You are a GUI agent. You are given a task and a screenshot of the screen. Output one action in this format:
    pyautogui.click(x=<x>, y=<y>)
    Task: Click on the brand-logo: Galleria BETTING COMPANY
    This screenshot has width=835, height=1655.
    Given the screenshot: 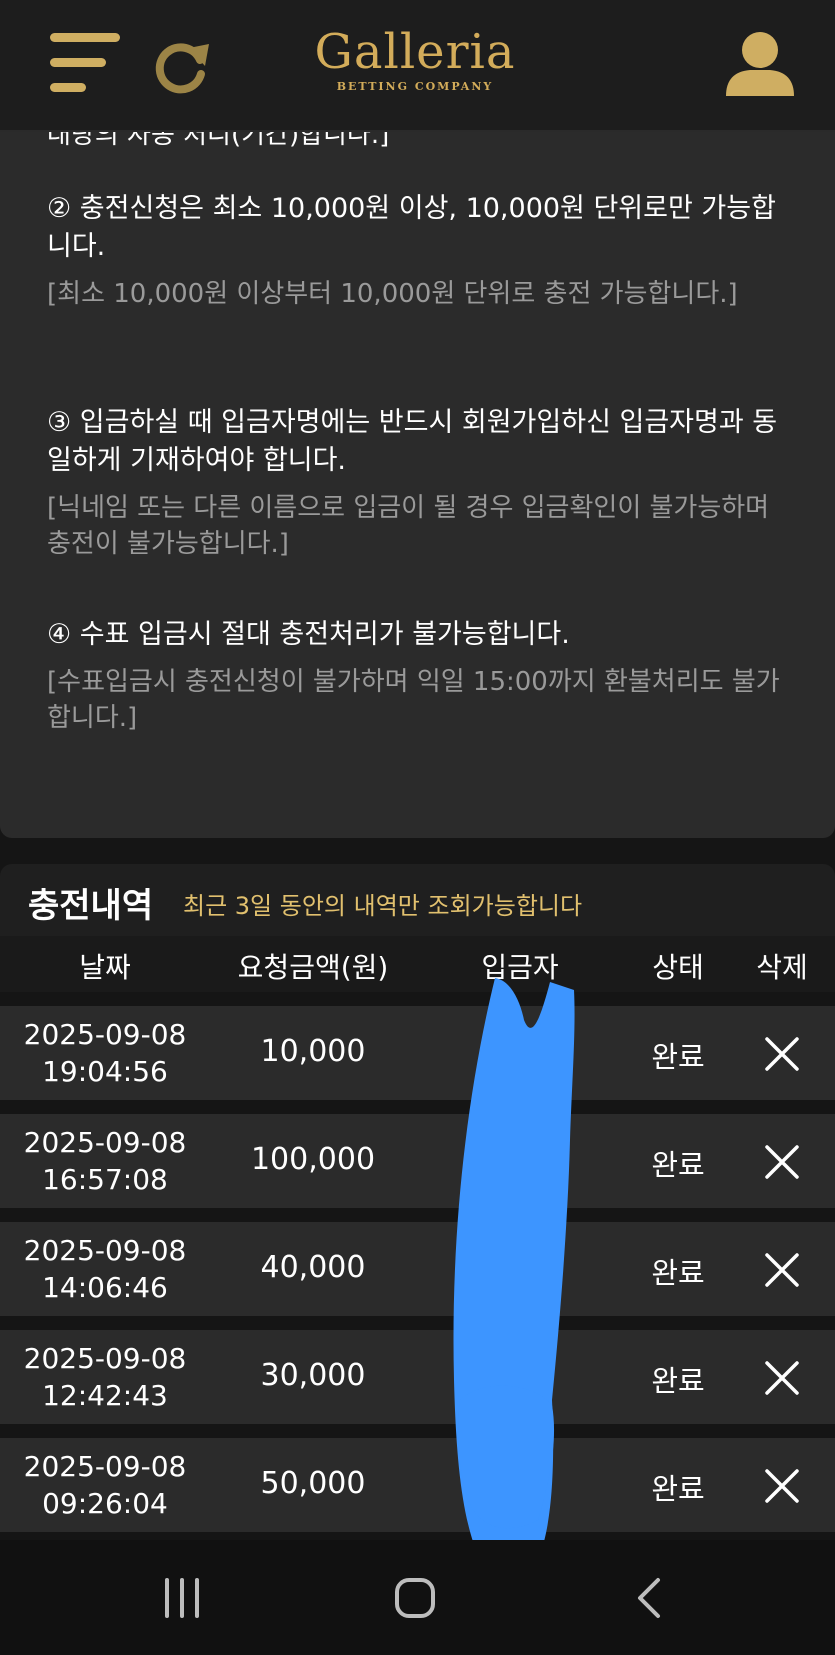 What is the action you would take?
    pyautogui.click(x=415, y=59)
    